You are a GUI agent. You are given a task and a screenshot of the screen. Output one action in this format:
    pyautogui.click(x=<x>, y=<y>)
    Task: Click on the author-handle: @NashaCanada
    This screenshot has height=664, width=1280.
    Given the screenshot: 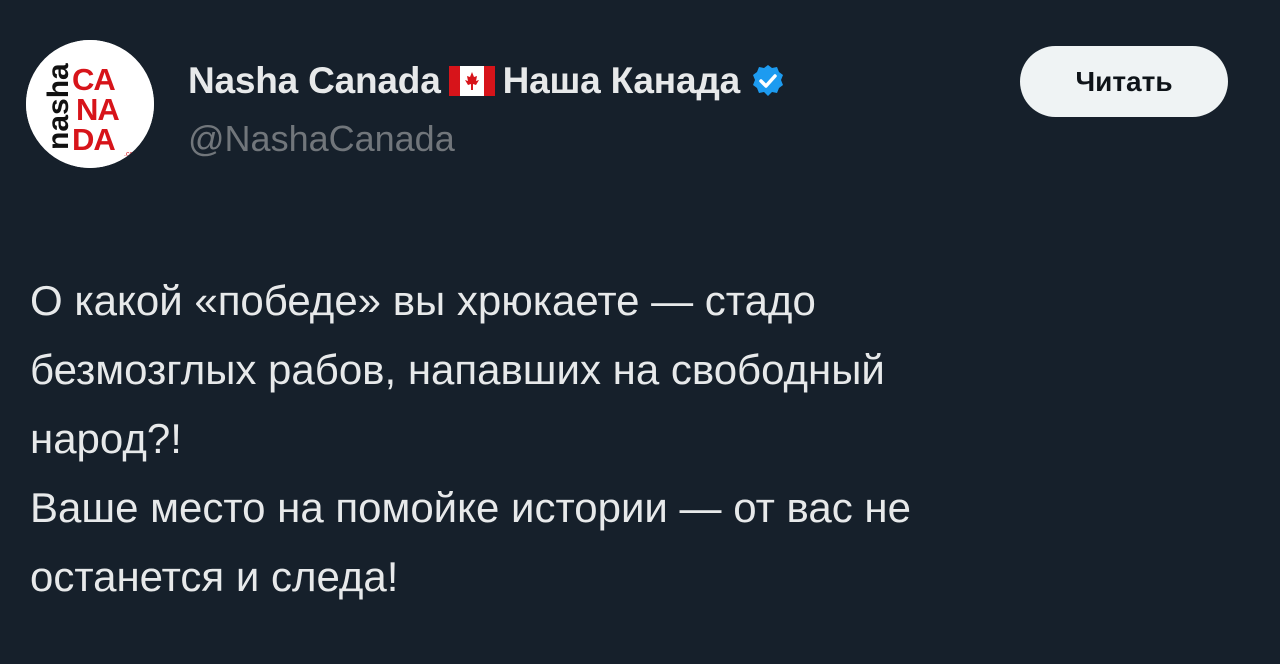 What is the action you would take?
    pyautogui.click(x=588, y=139)
    